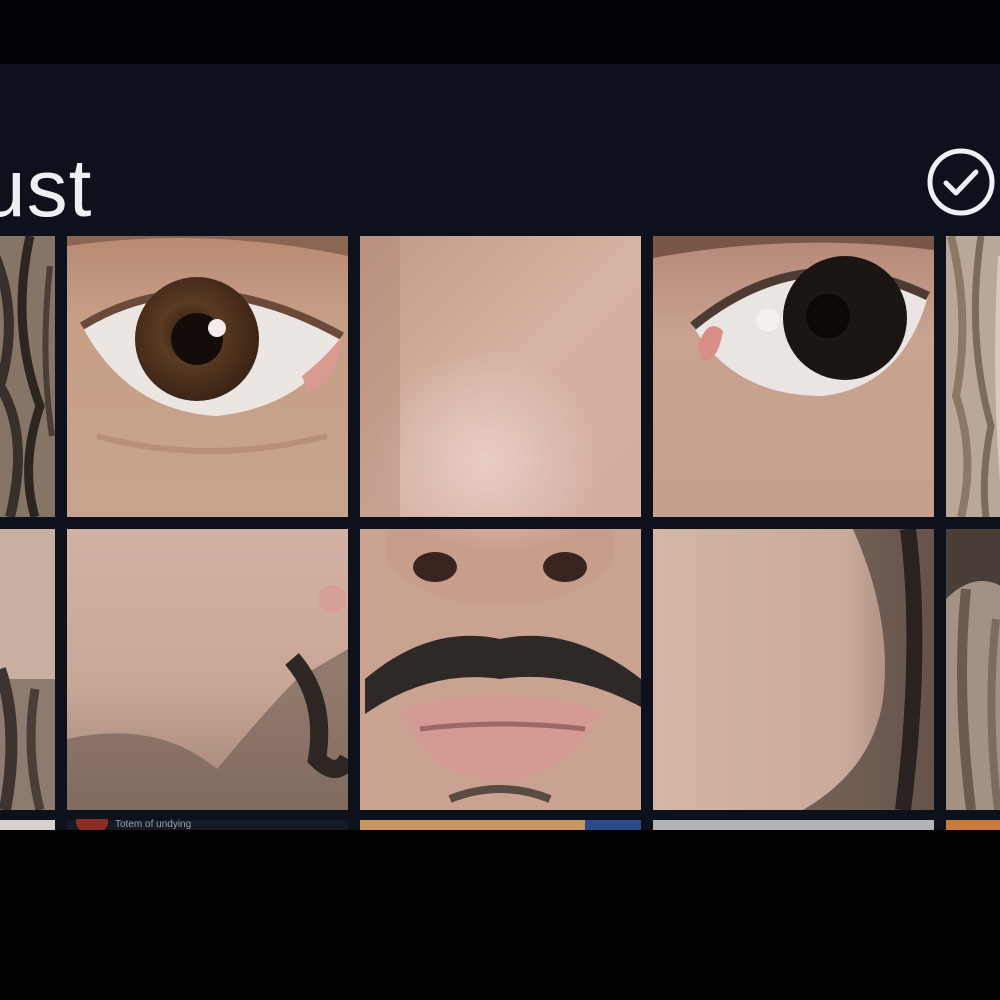  What do you see at coordinates (207, 376) in the screenshot?
I see `tile-right-eye` at bounding box center [207, 376].